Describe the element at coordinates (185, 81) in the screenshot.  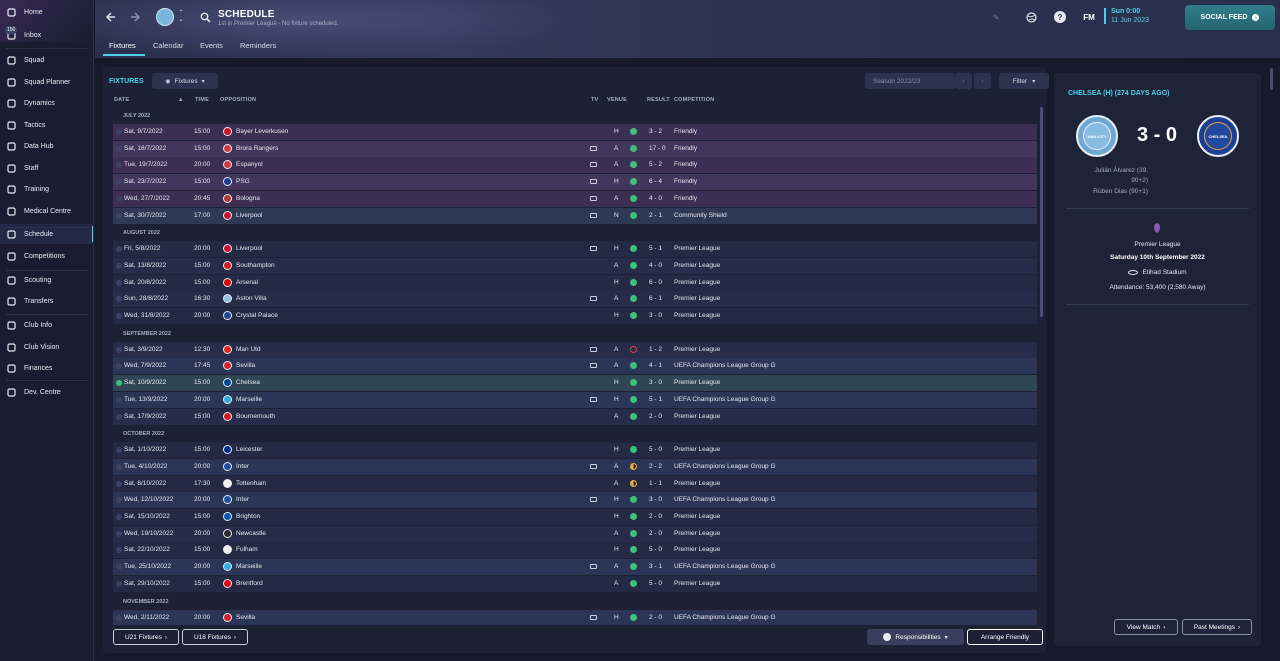
I see `fixtures-dropdown: ◉ Fixtures ▾` at that location.